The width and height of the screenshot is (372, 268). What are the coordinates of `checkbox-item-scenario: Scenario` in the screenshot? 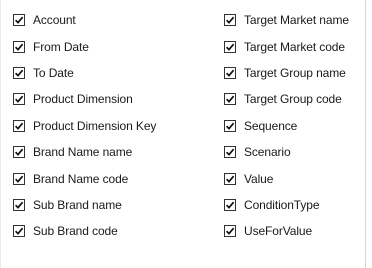 It's located at (286, 152).